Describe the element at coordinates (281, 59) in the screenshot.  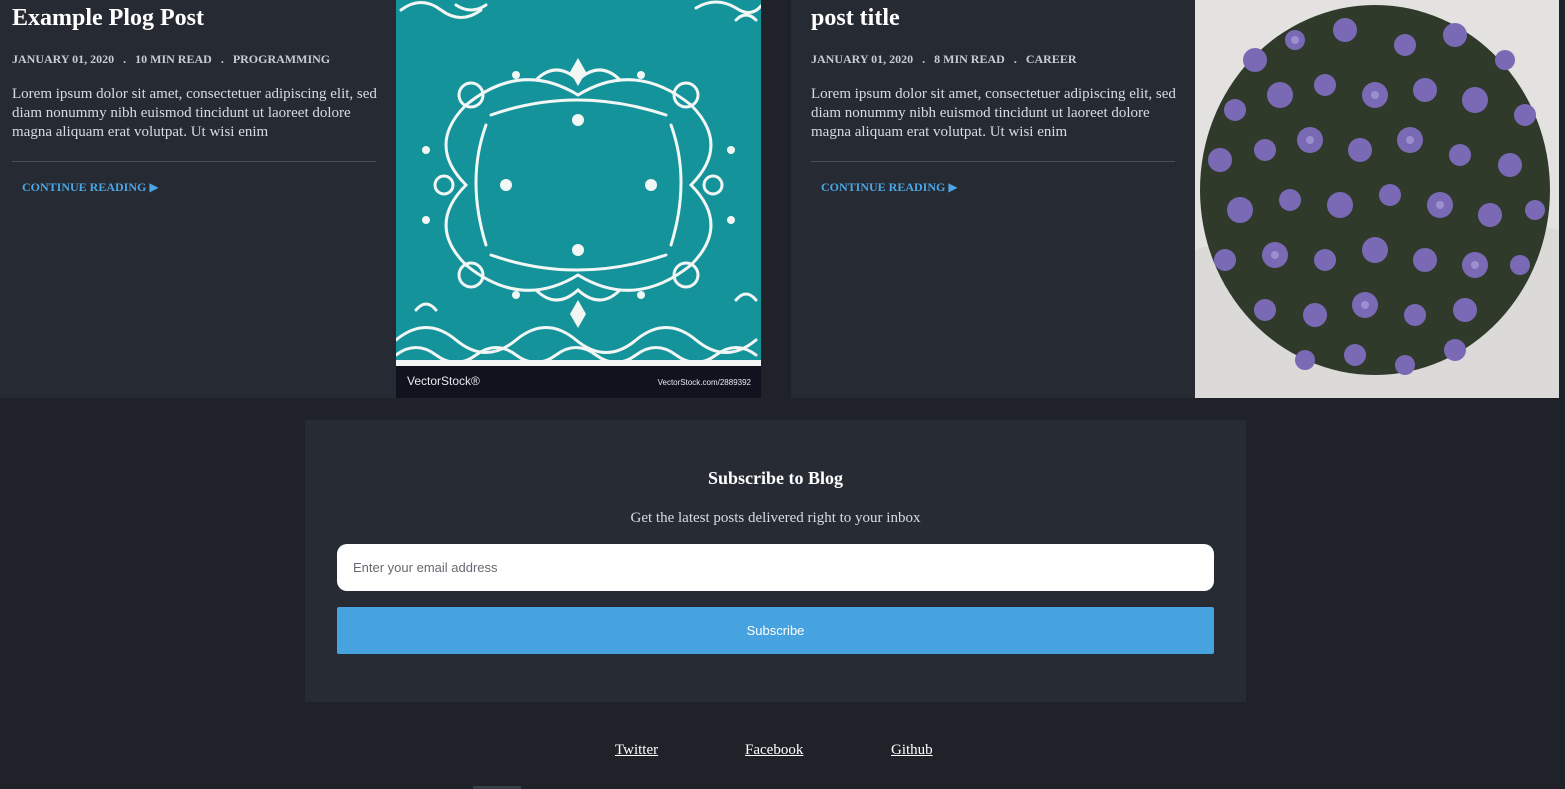
I see `post-category: Programming` at that location.